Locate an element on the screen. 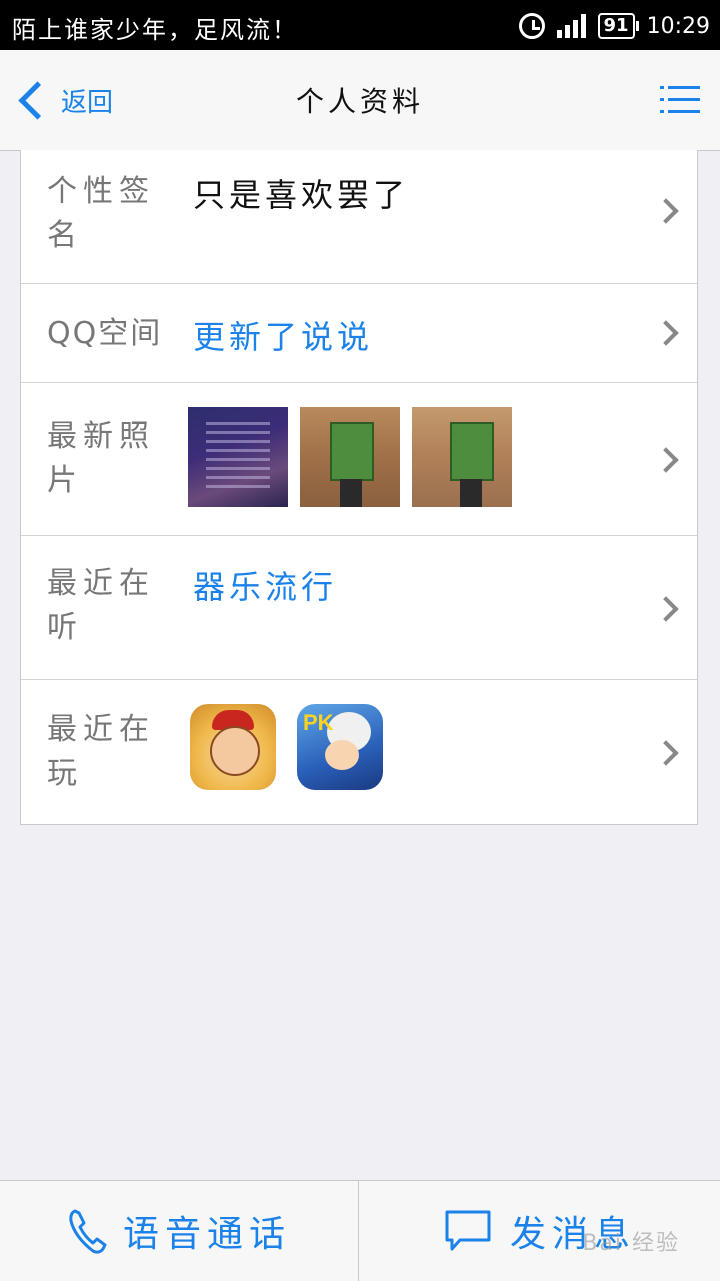 The height and width of the screenshot is (1281, 720). signature-value: 只是喜欢罢了 is located at coordinates (301, 195).